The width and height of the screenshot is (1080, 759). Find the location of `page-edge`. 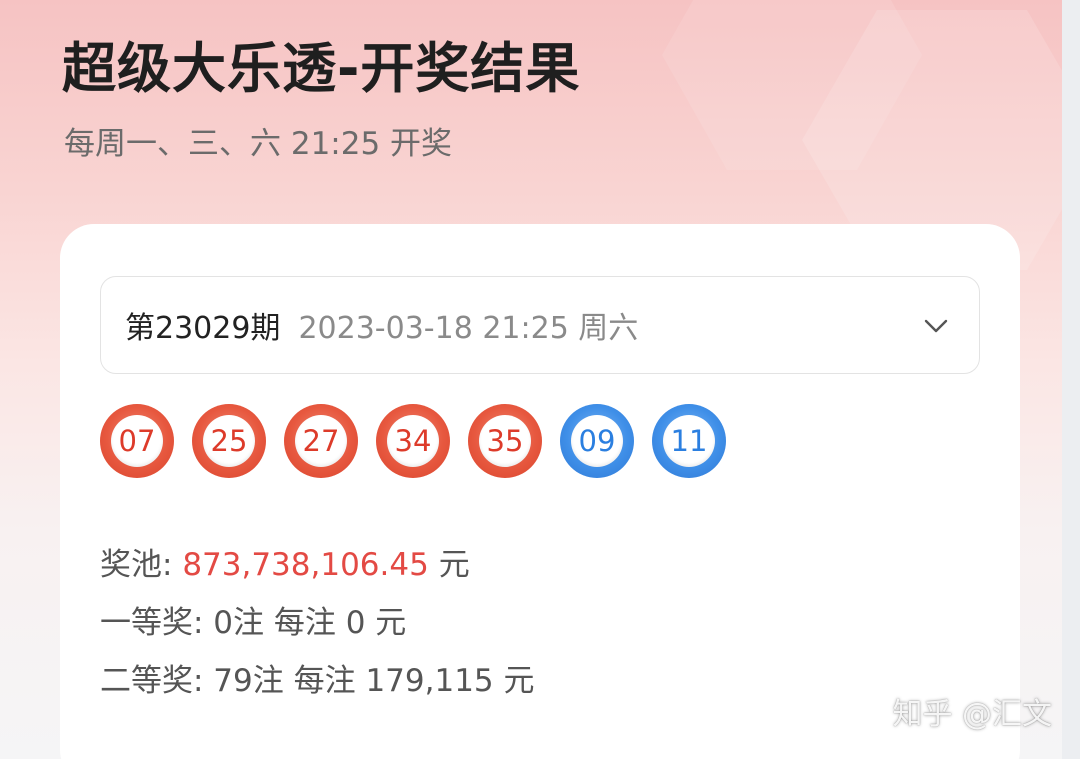

page-edge is located at coordinates (1071, 379).